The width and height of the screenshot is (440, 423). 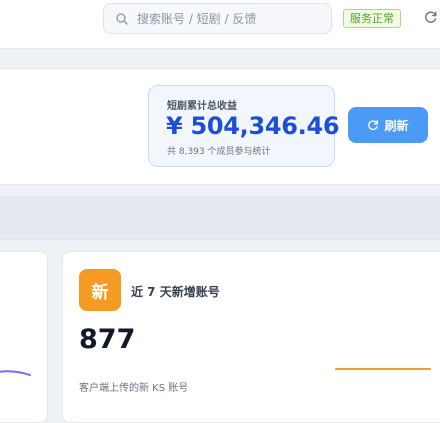 I want to click on new-badge-icon: 新, so click(x=100, y=290).